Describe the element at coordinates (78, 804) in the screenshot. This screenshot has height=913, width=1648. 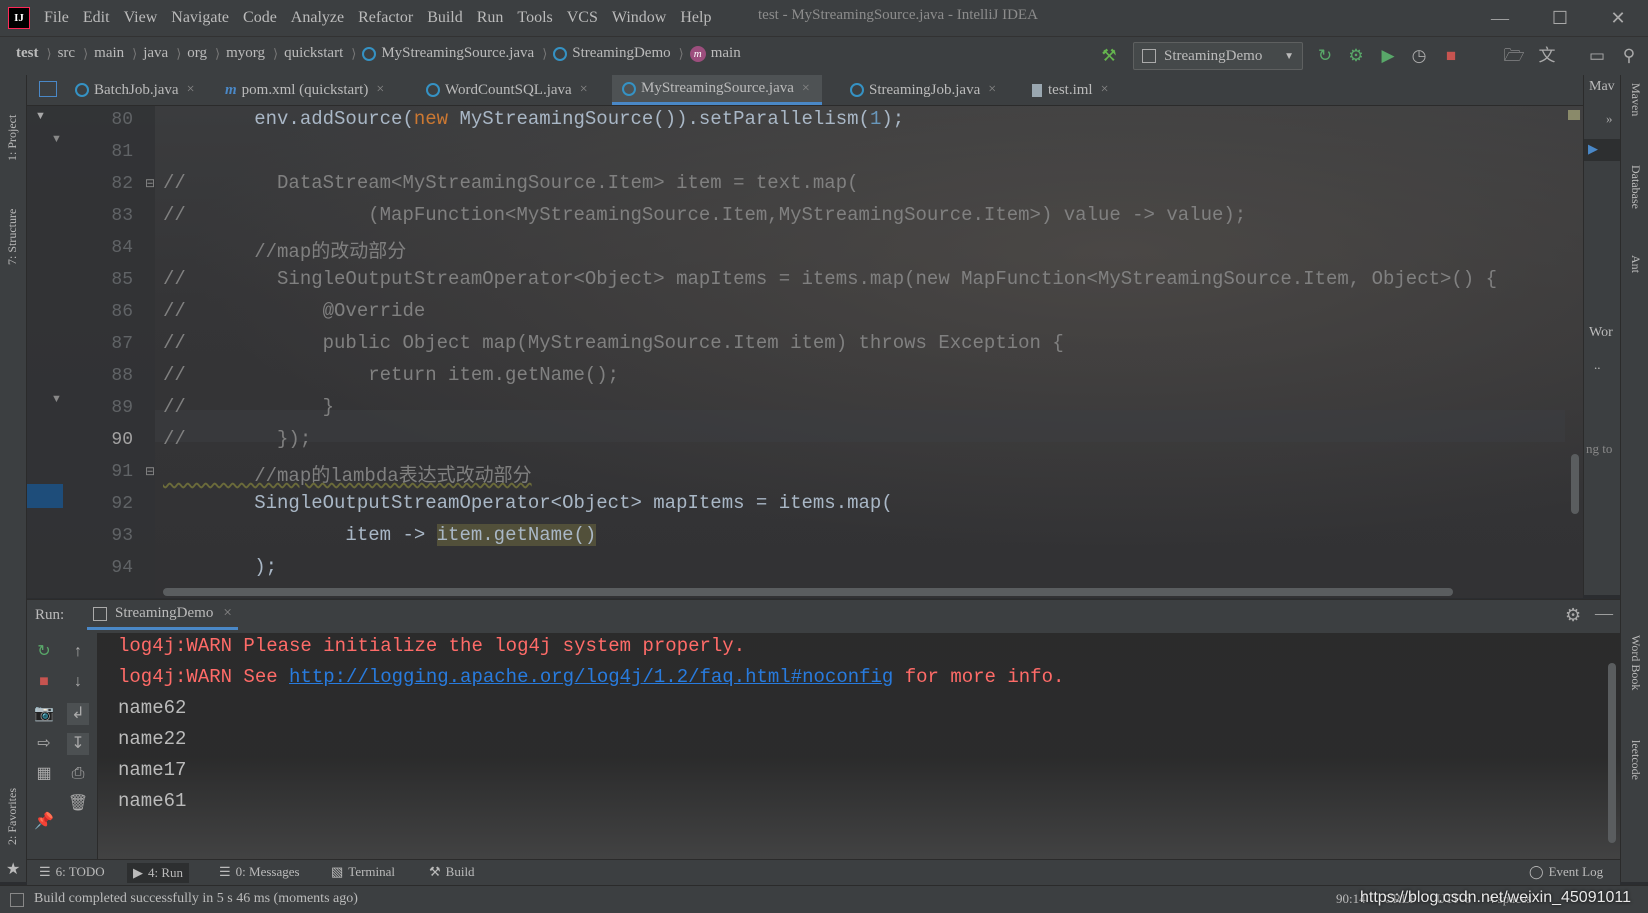
I see `trash-icon: 🗑` at that location.